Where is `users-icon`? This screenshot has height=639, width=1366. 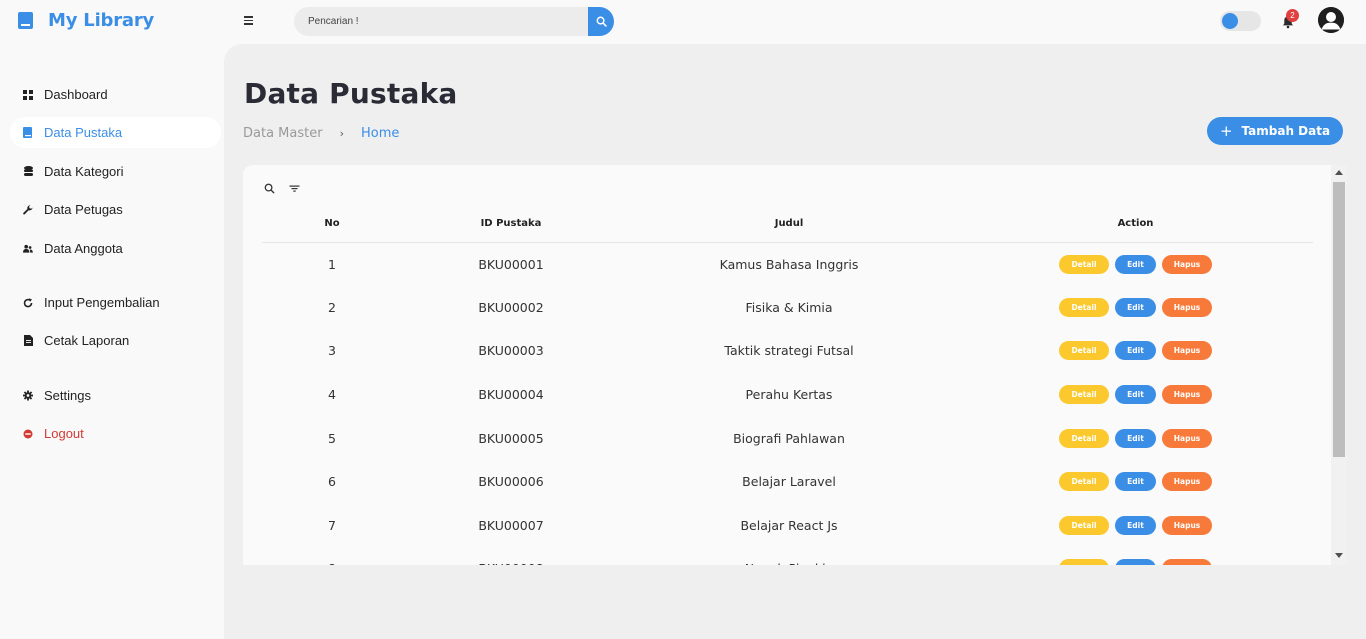
users-icon is located at coordinates (28, 249).